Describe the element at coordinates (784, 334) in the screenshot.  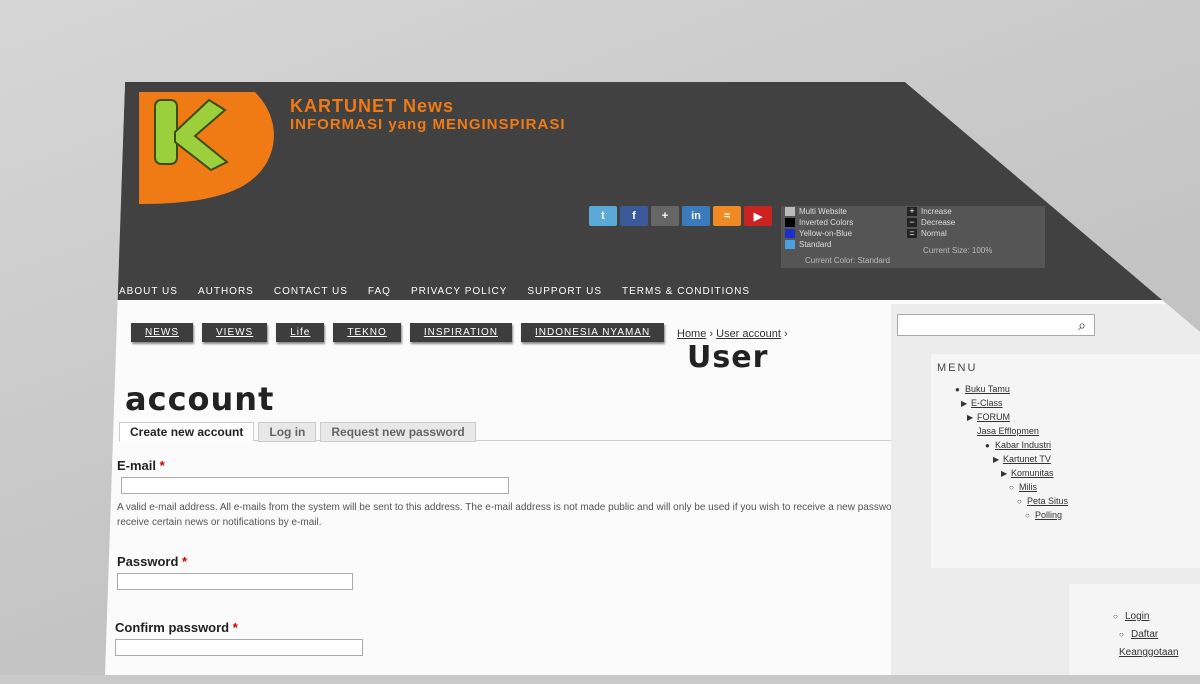
I see `breadcrumb-trail: ›` at that location.